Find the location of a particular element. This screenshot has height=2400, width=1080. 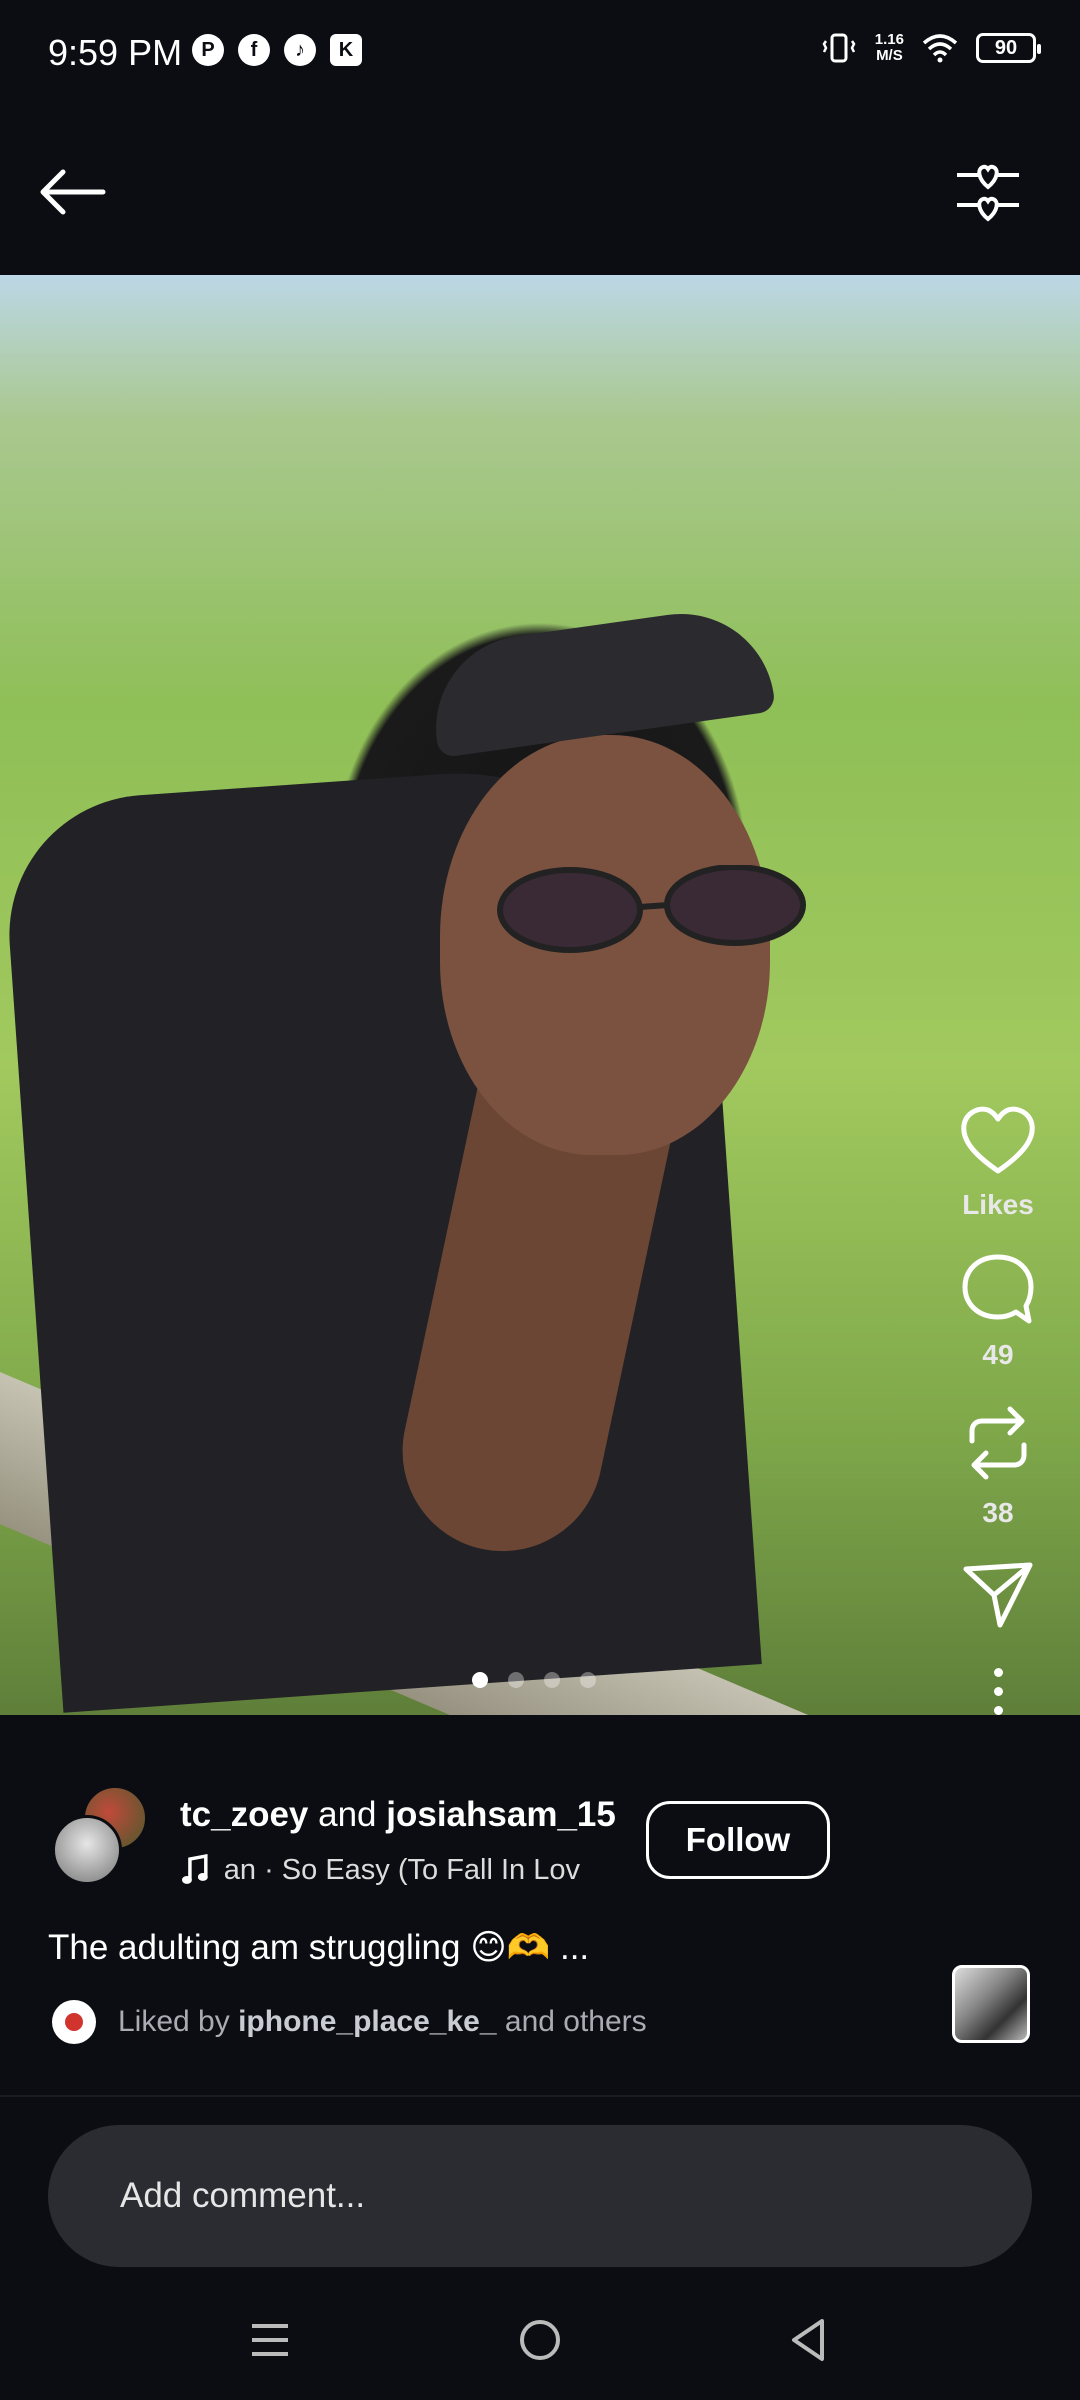

liked-by-text: Liked by iphone_place_ke_ and others is located at coordinates (382, 2021).